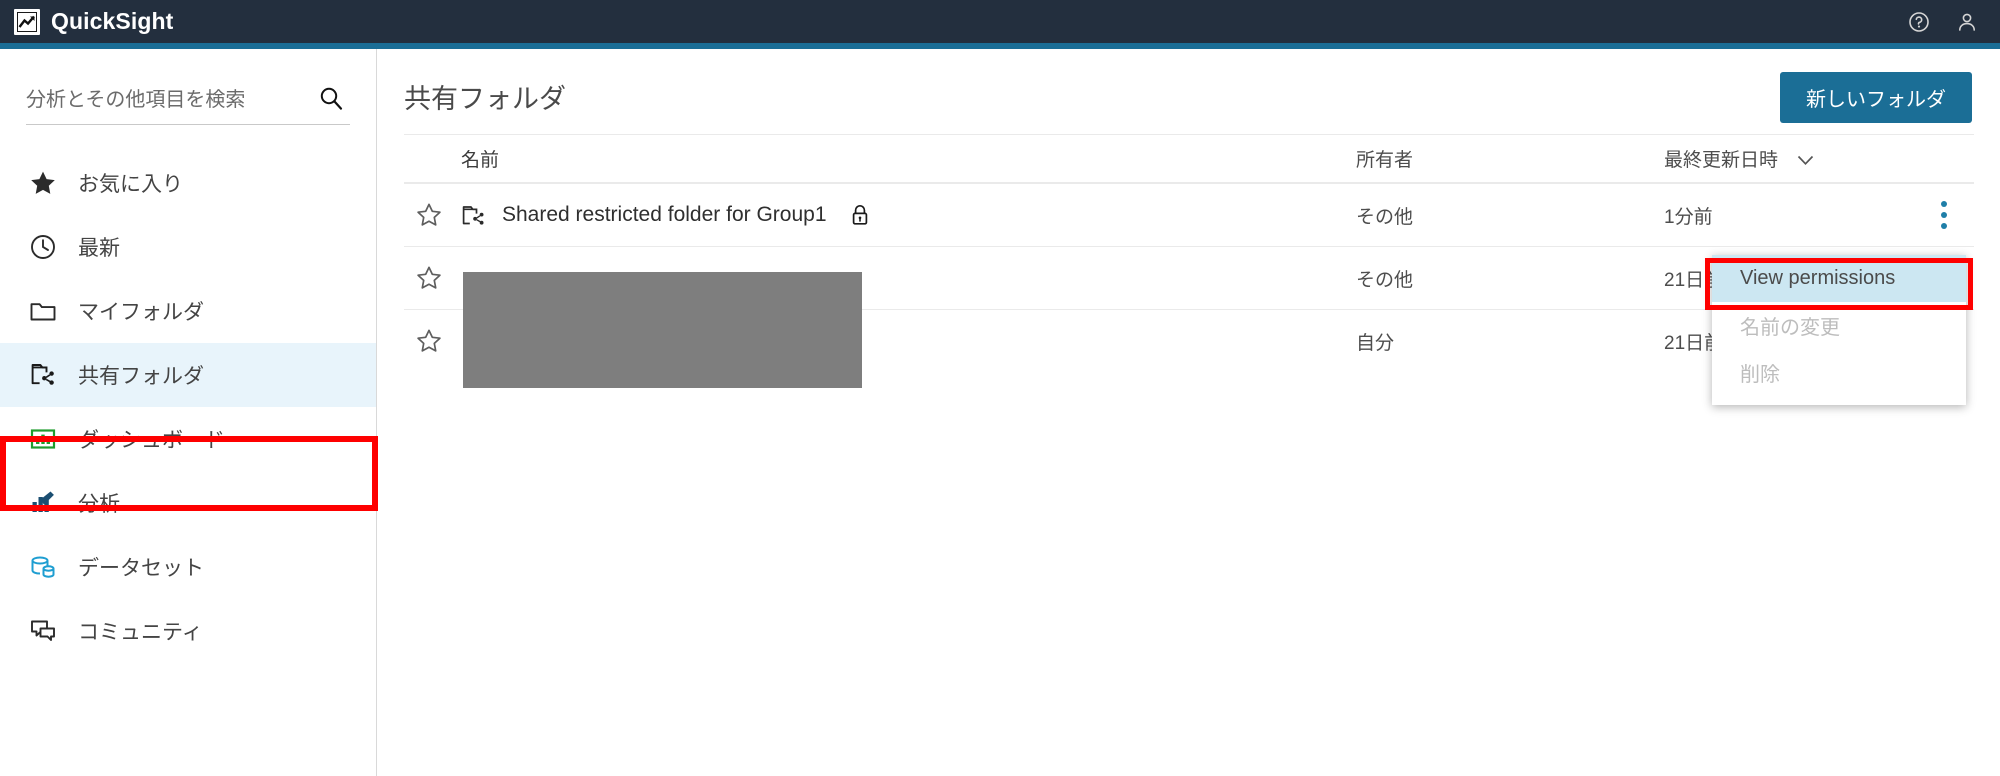 The image size is (2000, 776). Describe the element at coordinates (860, 215) in the screenshot. I see `lock-icon` at that location.